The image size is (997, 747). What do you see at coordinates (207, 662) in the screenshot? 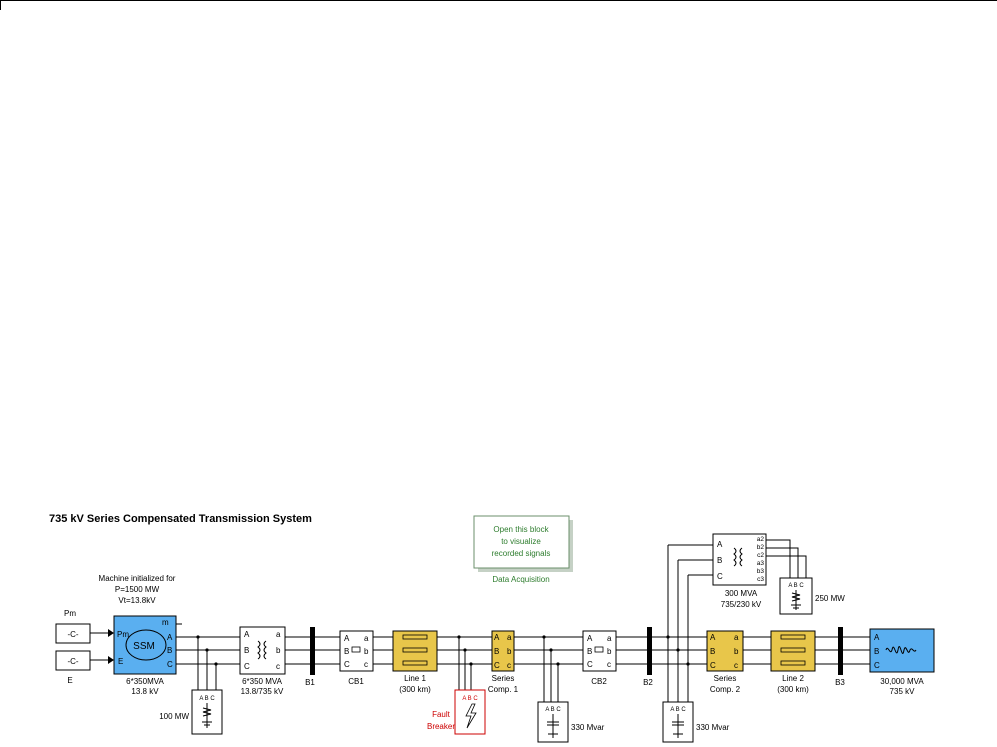
I see `load-100-taps` at bounding box center [207, 662].